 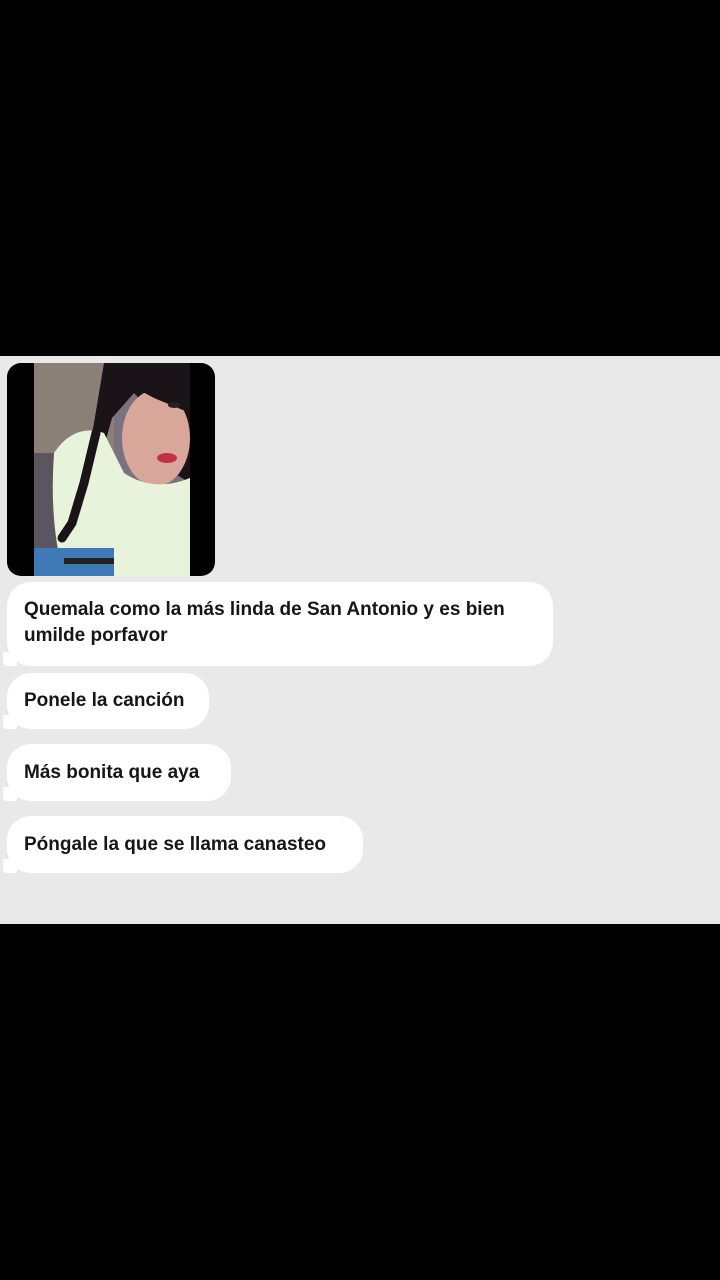 I want to click on photo-image, so click(x=112, y=469).